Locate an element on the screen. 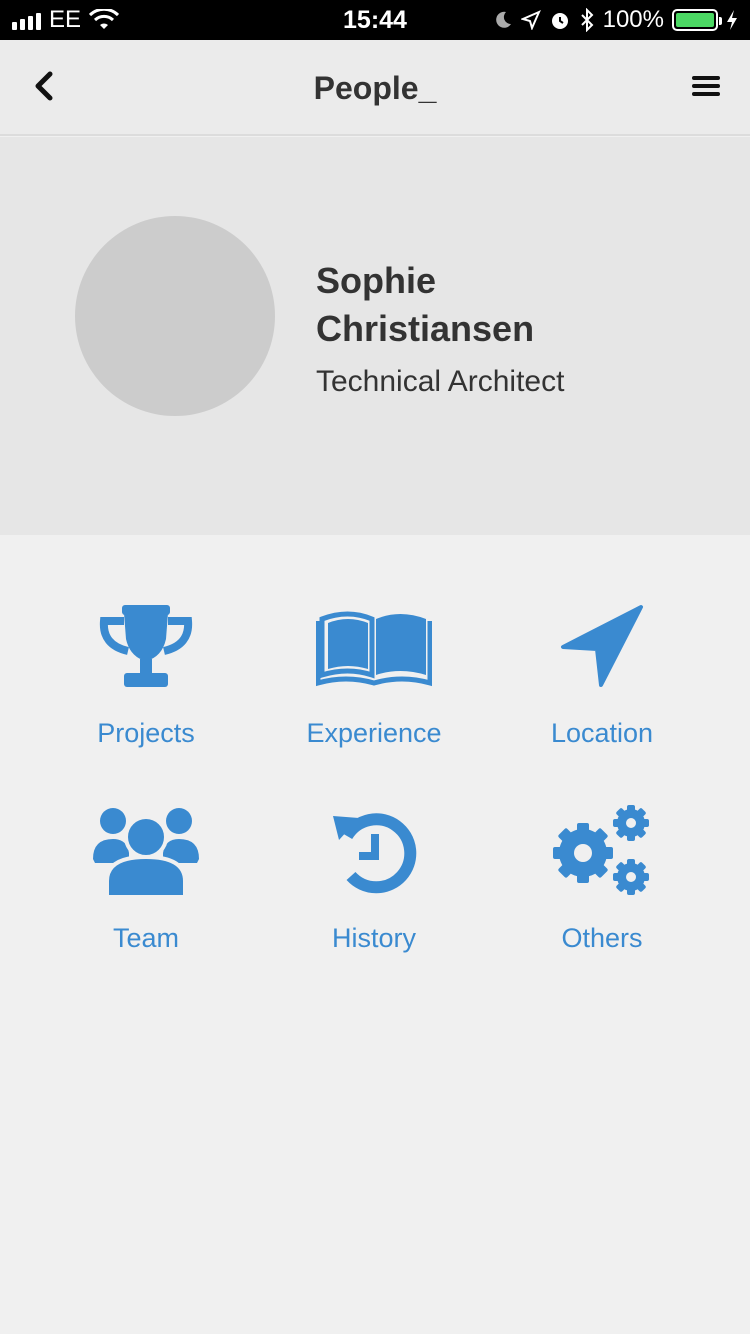 The height and width of the screenshot is (1334, 750). signal-icon is located at coordinates (26, 20).